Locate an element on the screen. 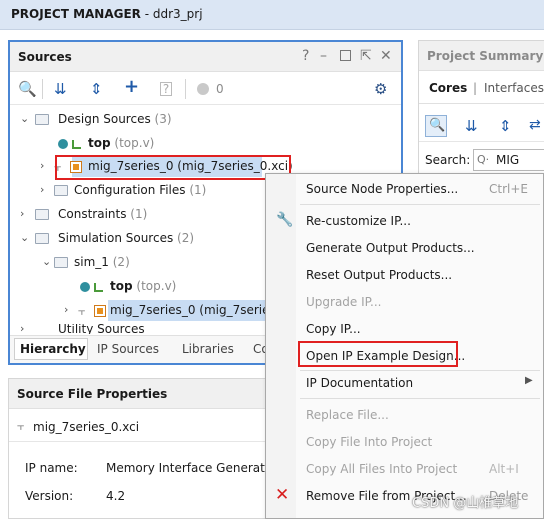 Image resolution: width=544 pixels, height=519 pixels. project-summary-header: Project Summary is located at coordinates (481, 56).